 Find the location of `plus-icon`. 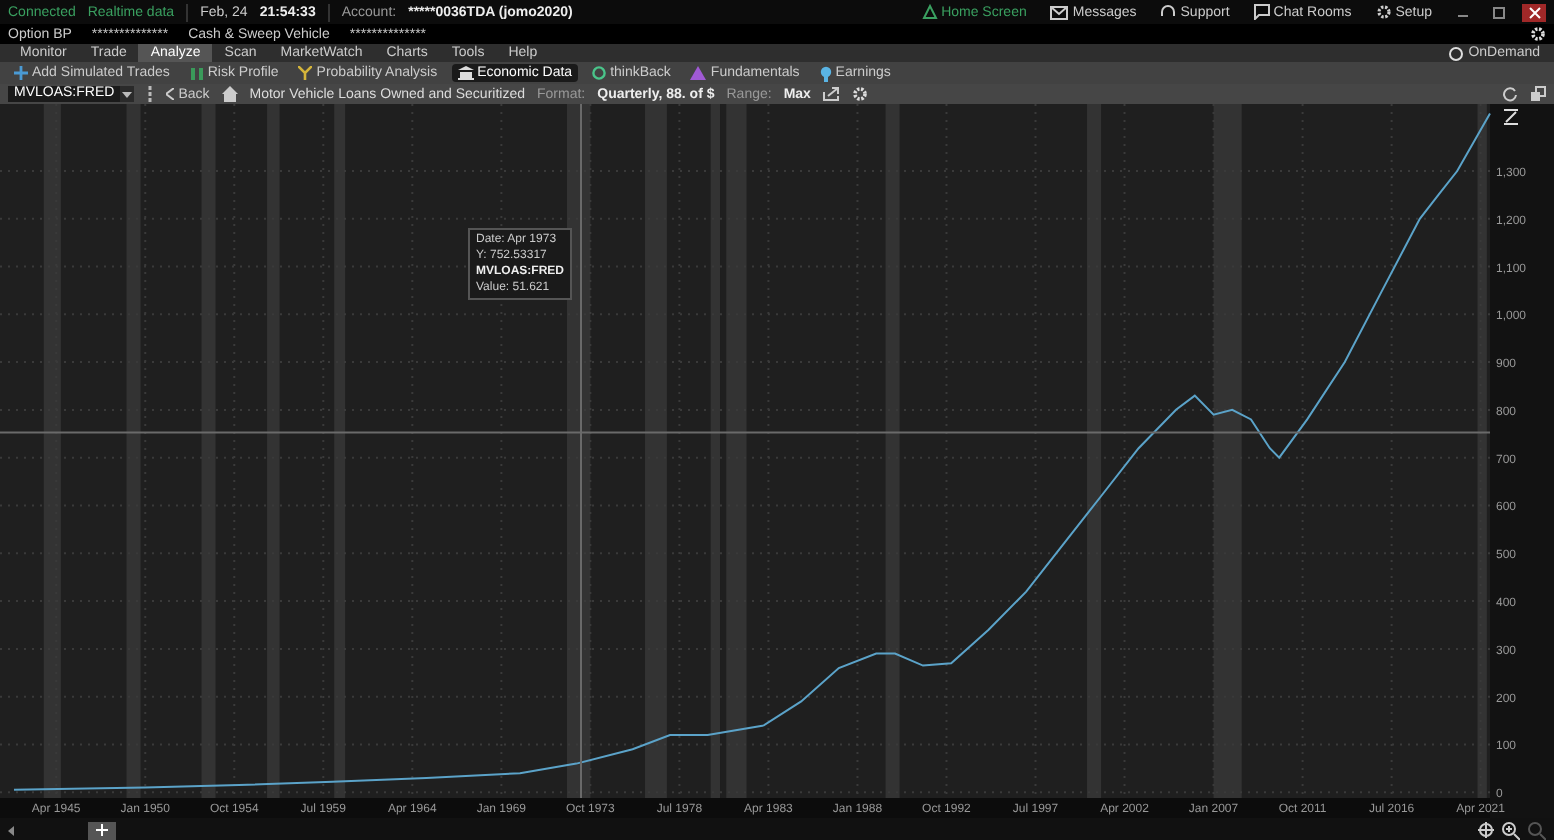

plus-icon is located at coordinates (21, 73).